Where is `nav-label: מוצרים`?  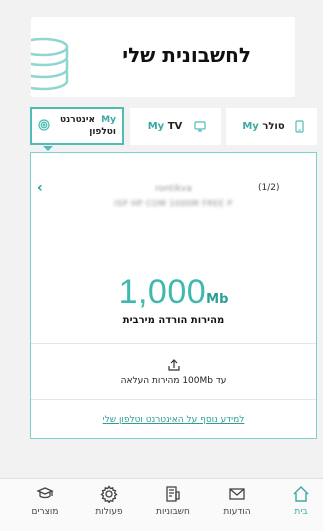
nav-label: מוצרים is located at coordinates (45, 512).